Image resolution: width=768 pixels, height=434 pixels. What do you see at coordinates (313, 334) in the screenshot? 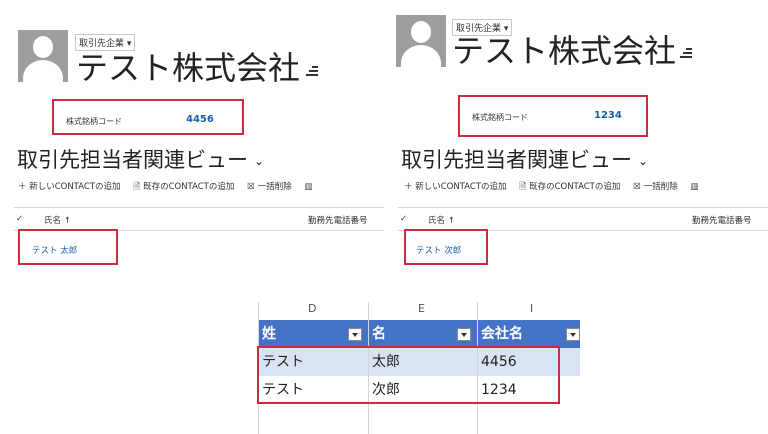
I see `header-cell: 姓` at bounding box center [313, 334].